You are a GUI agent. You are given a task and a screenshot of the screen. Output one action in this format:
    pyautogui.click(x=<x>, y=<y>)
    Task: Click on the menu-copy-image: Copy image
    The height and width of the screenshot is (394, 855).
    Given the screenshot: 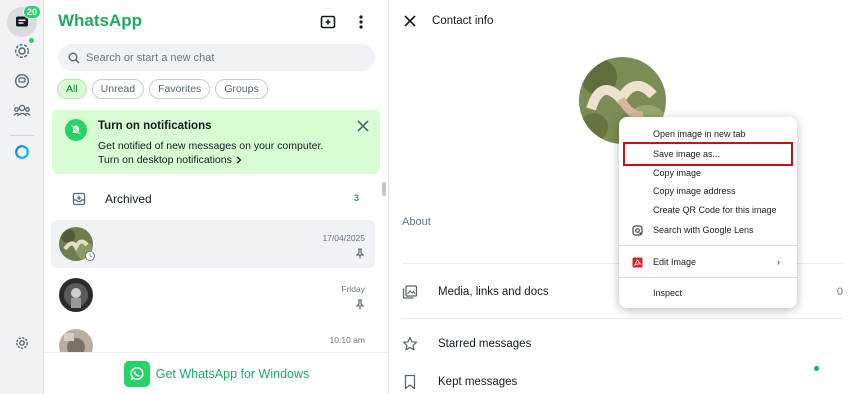 What is the action you would take?
    pyautogui.click(x=708, y=173)
    